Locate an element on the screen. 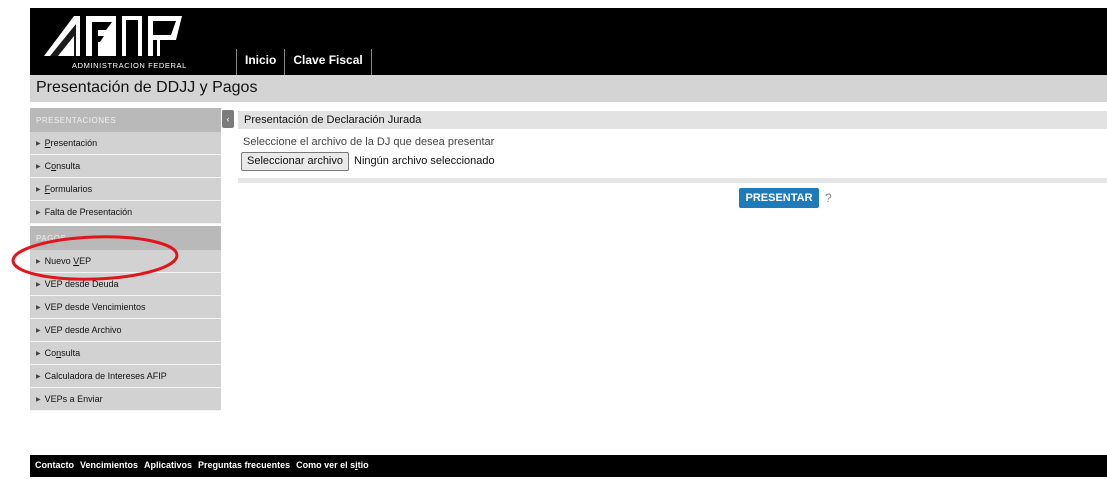 This screenshot has width=1107, height=479. footer-link-label-pre: Aplicativos is located at coordinates (168, 465).